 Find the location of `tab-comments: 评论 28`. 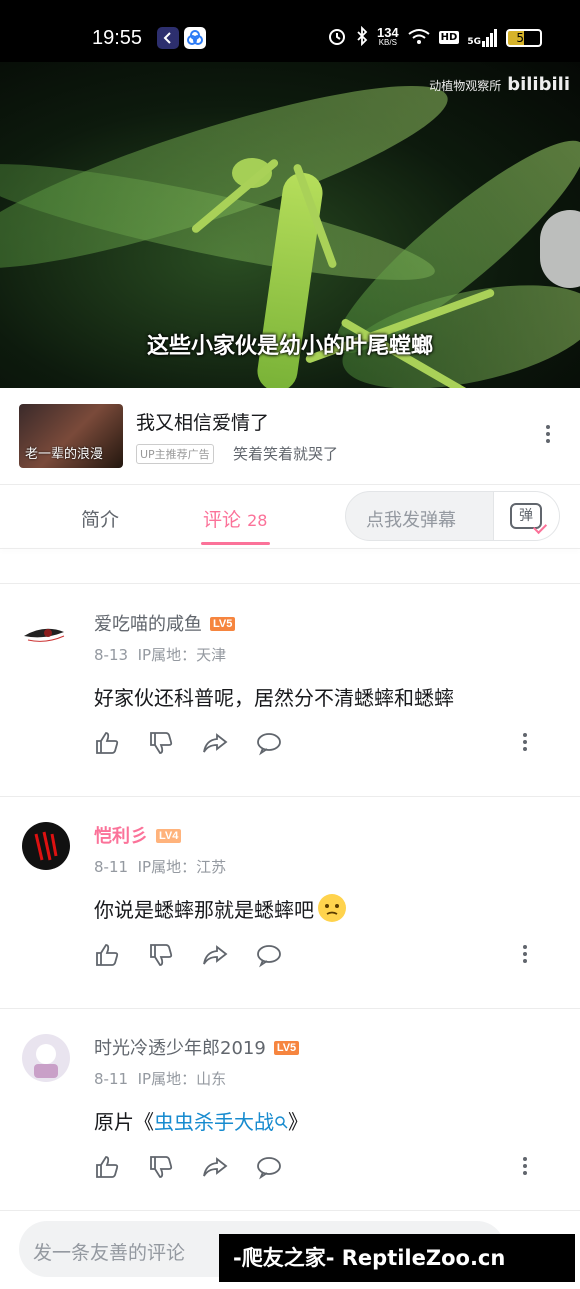

tab-comments: 评论 28 is located at coordinates (235, 518).